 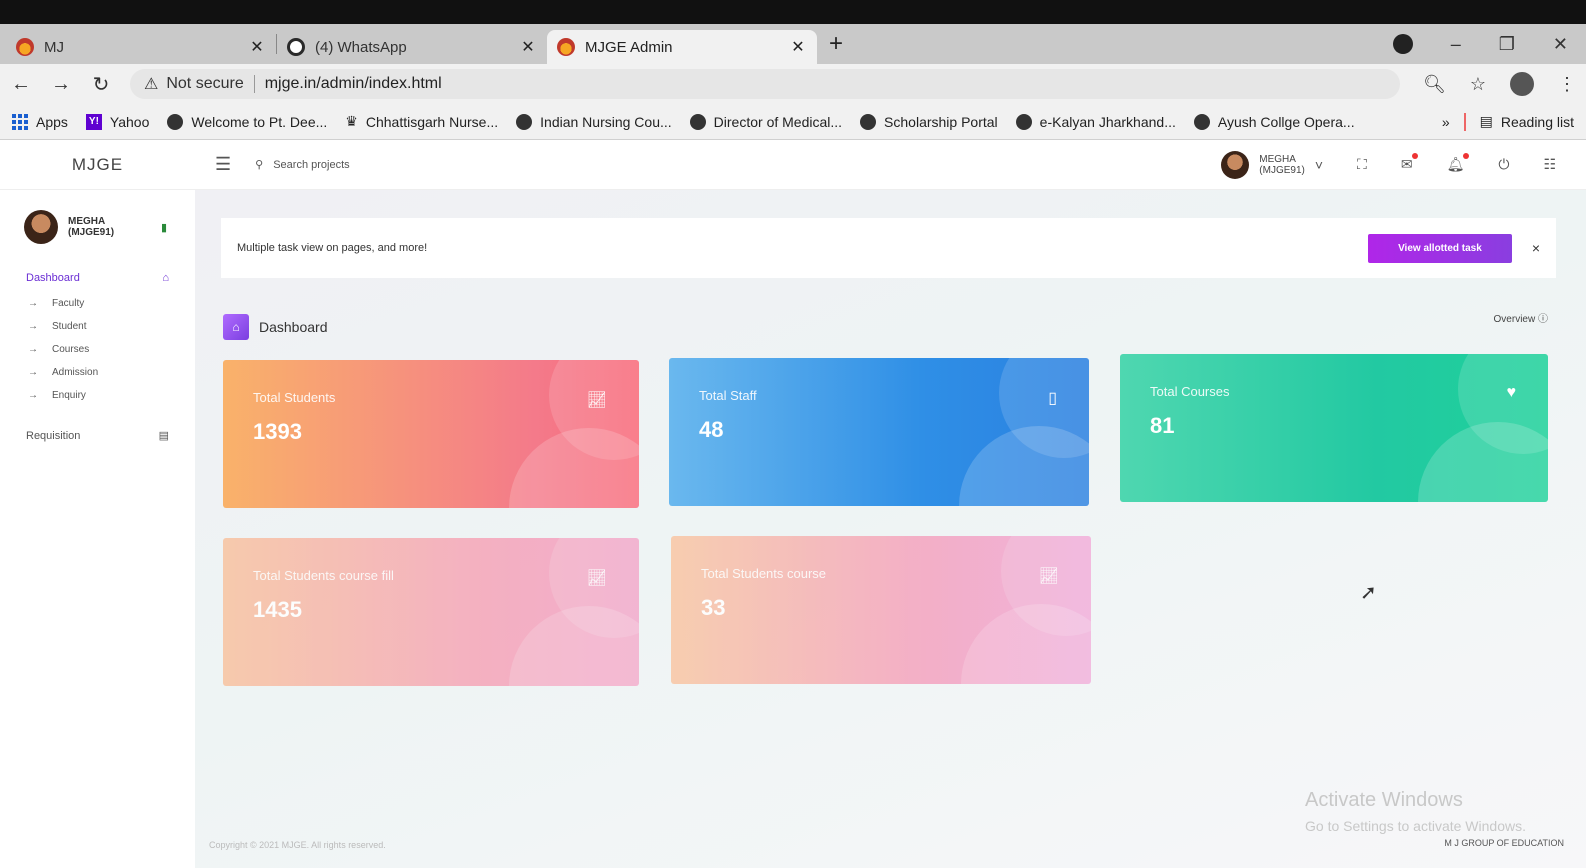 What do you see at coordinates (296, 47) in the screenshot?
I see `whatsapp-favicon-icon` at bounding box center [296, 47].